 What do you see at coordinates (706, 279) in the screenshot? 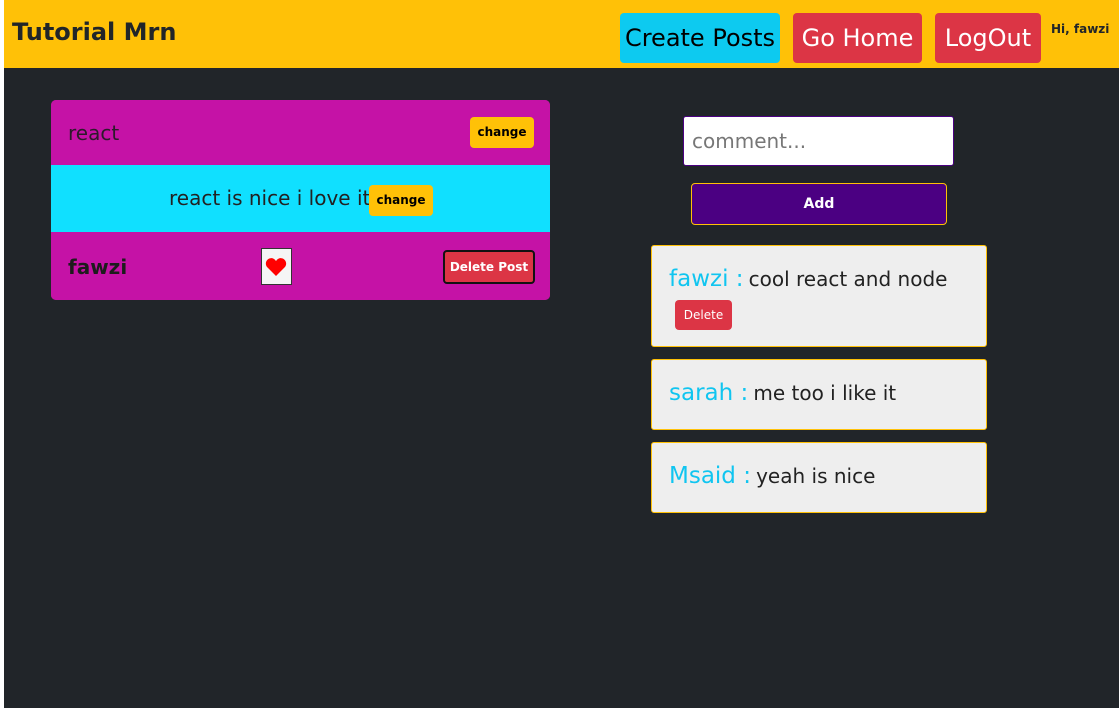
I see `comment-author: fawzi :` at bounding box center [706, 279].